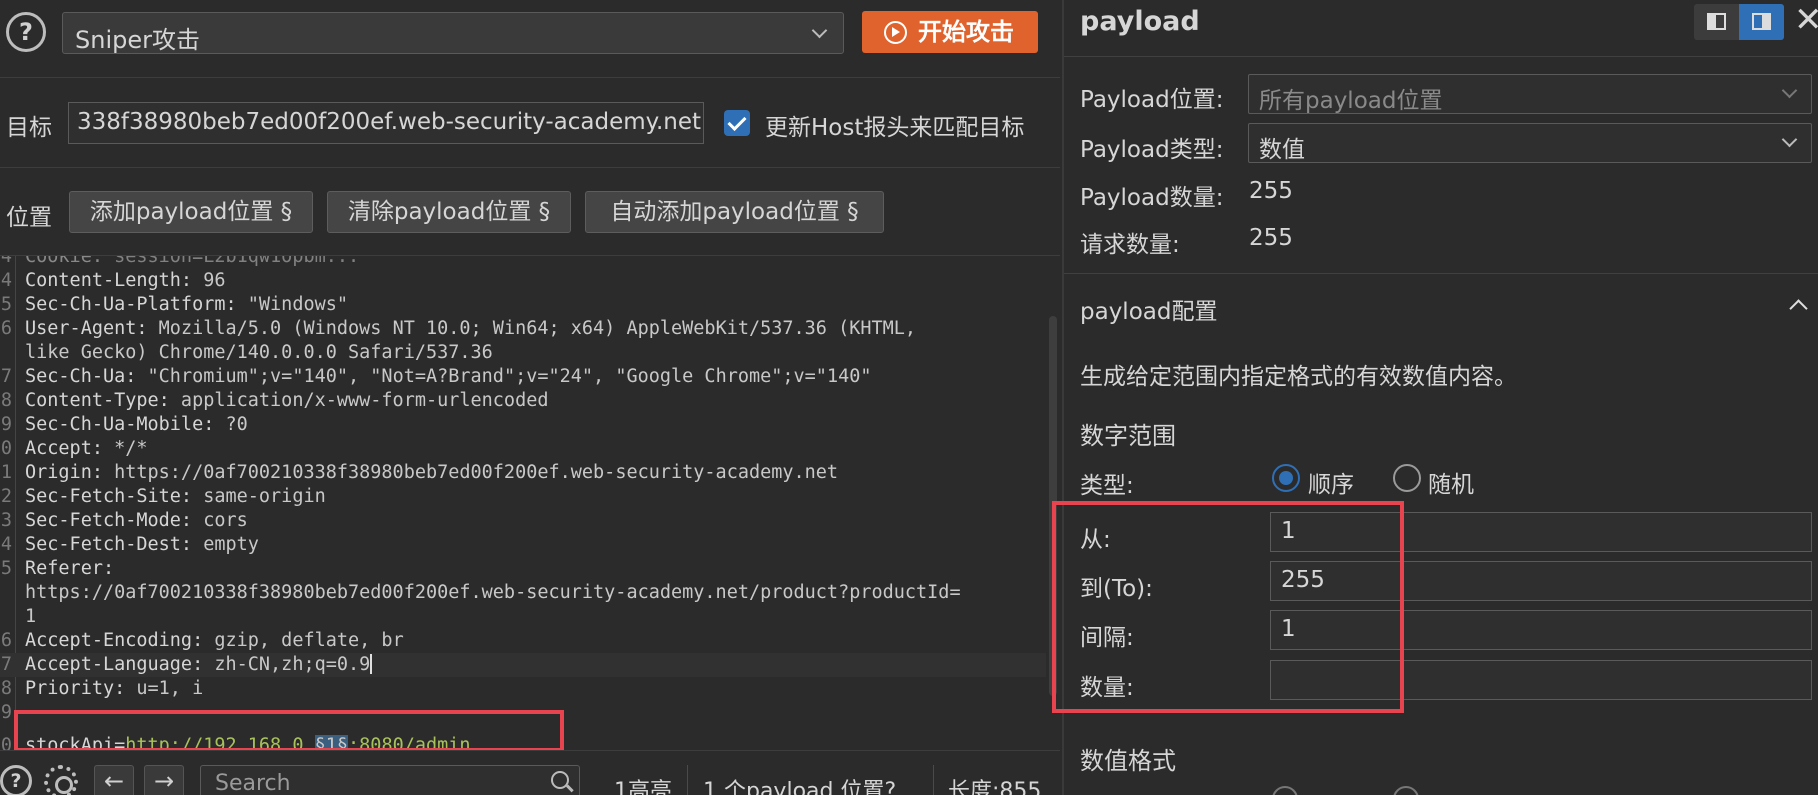 The width and height of the screenshot is (1818, 795). I want to click on header-name: Content-Length:, so click(109, 280).